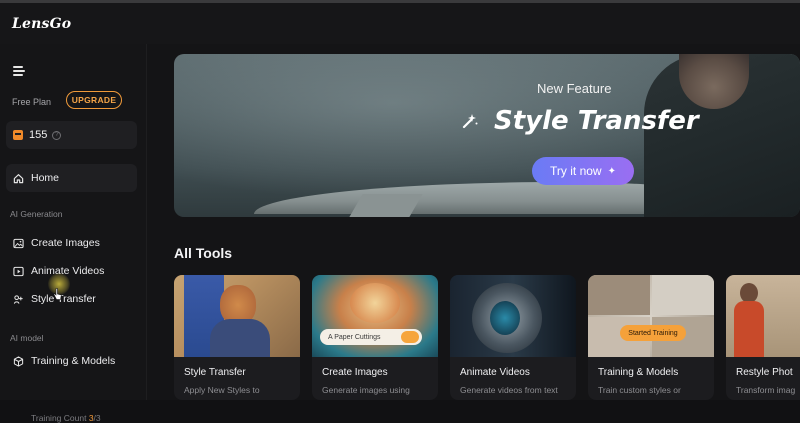  Describe the element at coordinates (596, 121) in the screenshot. I see `hero-title: Style Transfer` at that location.